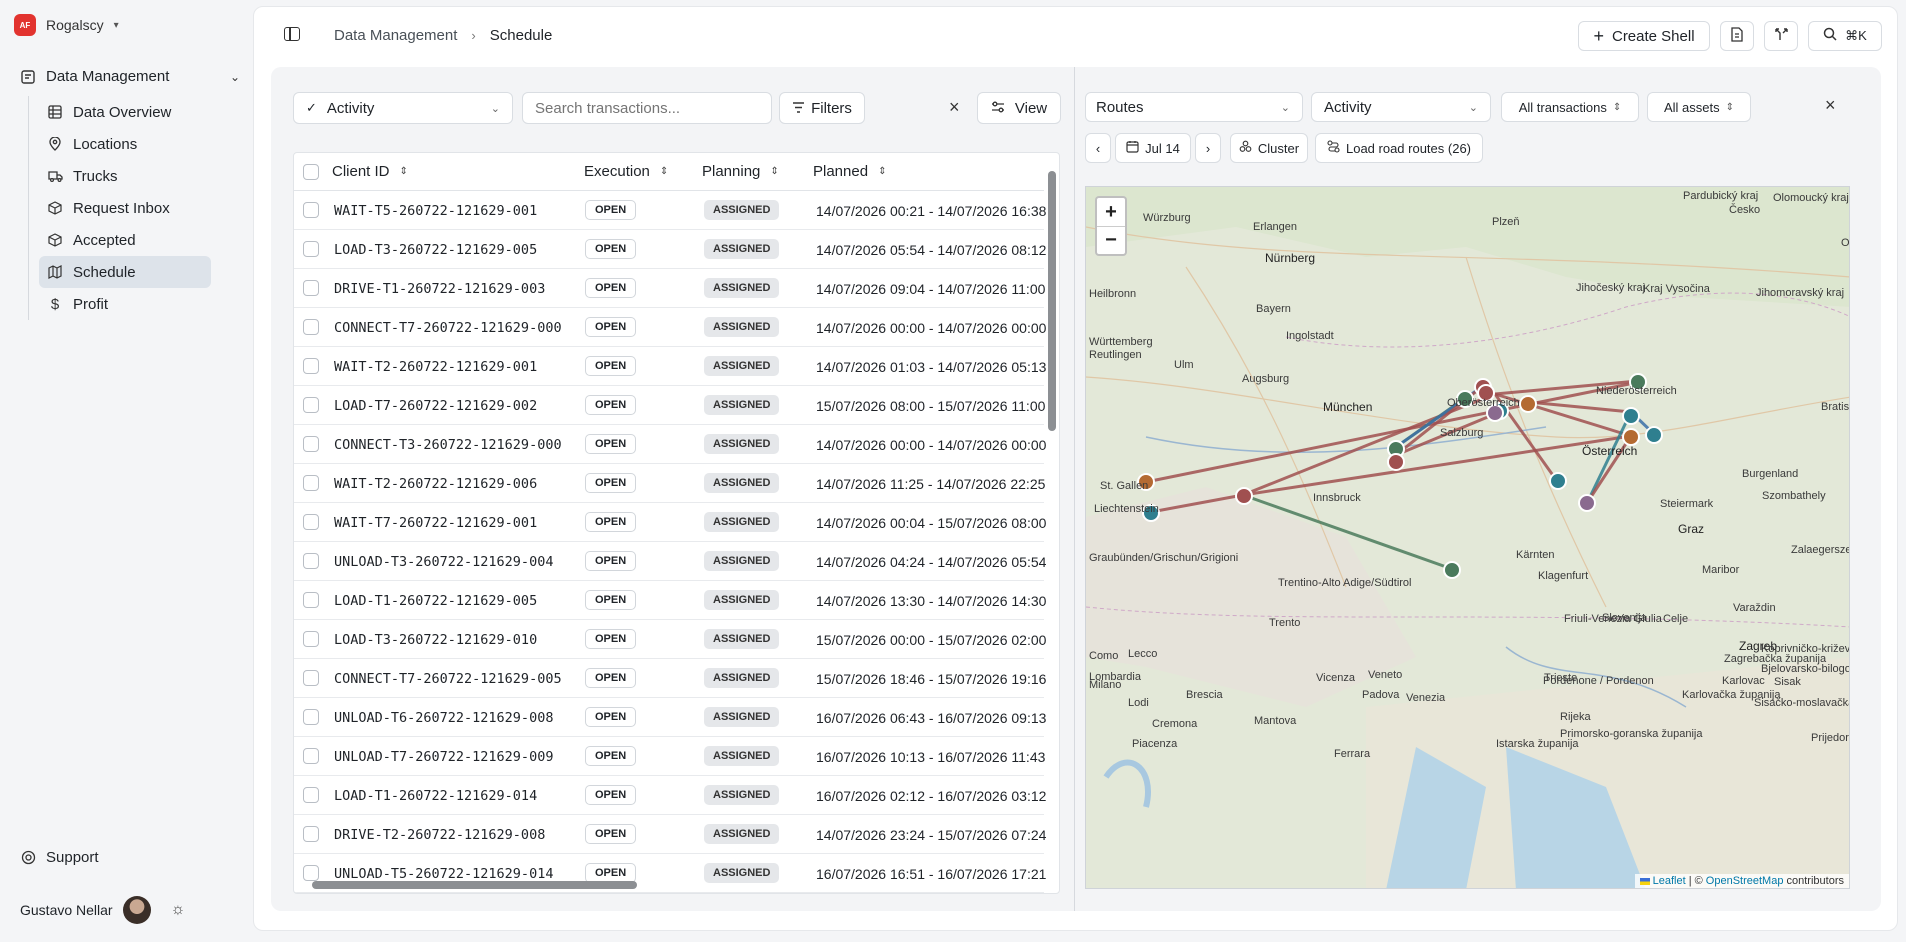 This screenshot has height=942, width=1906. I want to click on vertical-scrollbar, so click(1052, 516).